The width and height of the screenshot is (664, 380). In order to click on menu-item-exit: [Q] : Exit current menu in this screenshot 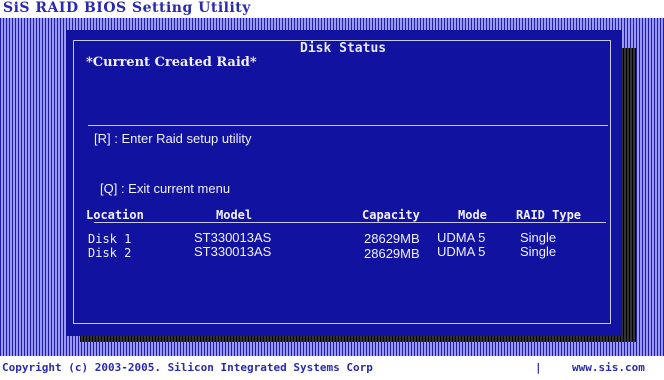, I will do `click(165, 188)`.